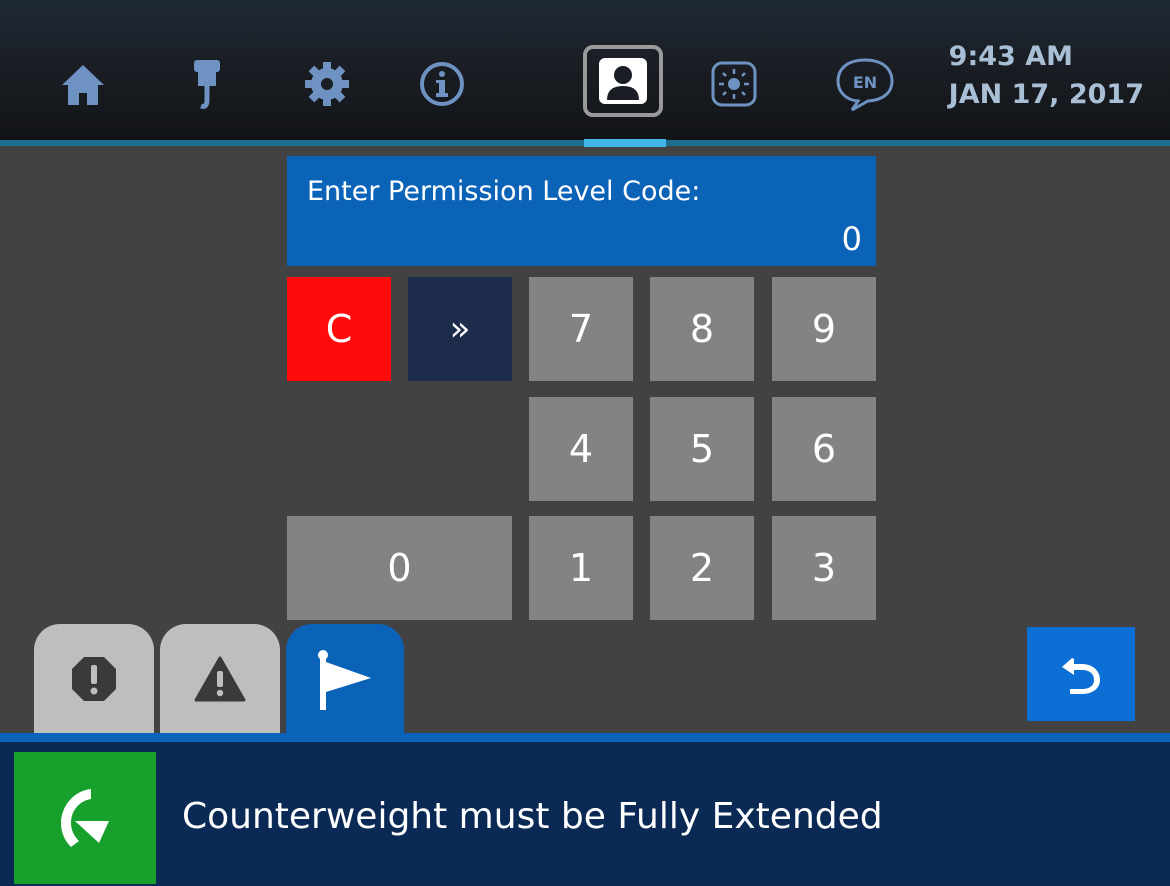  I want to click on status-indicator, so click(85, 818).